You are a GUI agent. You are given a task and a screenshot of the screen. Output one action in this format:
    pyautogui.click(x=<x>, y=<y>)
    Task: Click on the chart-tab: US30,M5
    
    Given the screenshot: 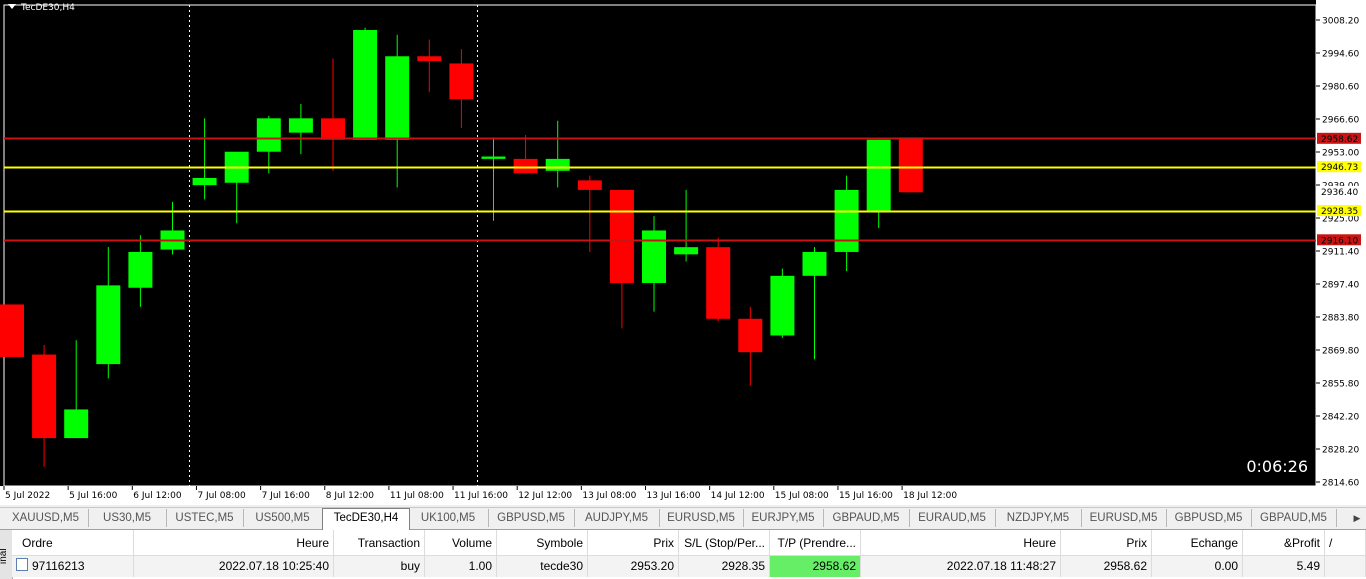 What is the action you would take?
    pyautogui.click(x=127, y=518)
    